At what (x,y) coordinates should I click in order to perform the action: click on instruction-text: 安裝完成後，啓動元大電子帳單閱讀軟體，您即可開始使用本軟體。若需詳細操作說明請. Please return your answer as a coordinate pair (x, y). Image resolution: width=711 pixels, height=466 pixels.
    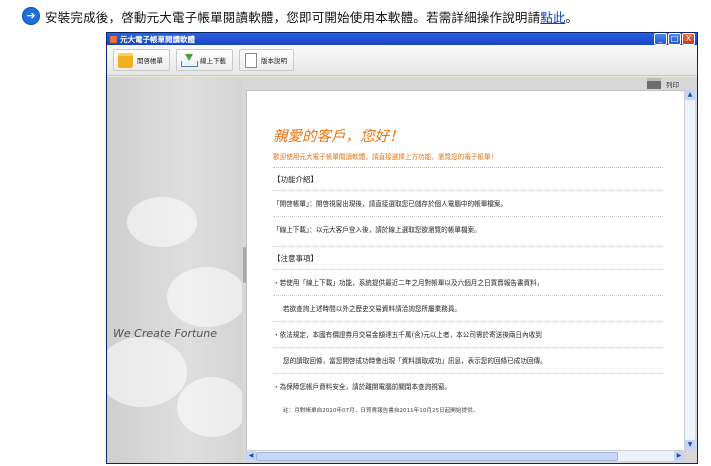
    Looking at the image, I should click on (293, 17).